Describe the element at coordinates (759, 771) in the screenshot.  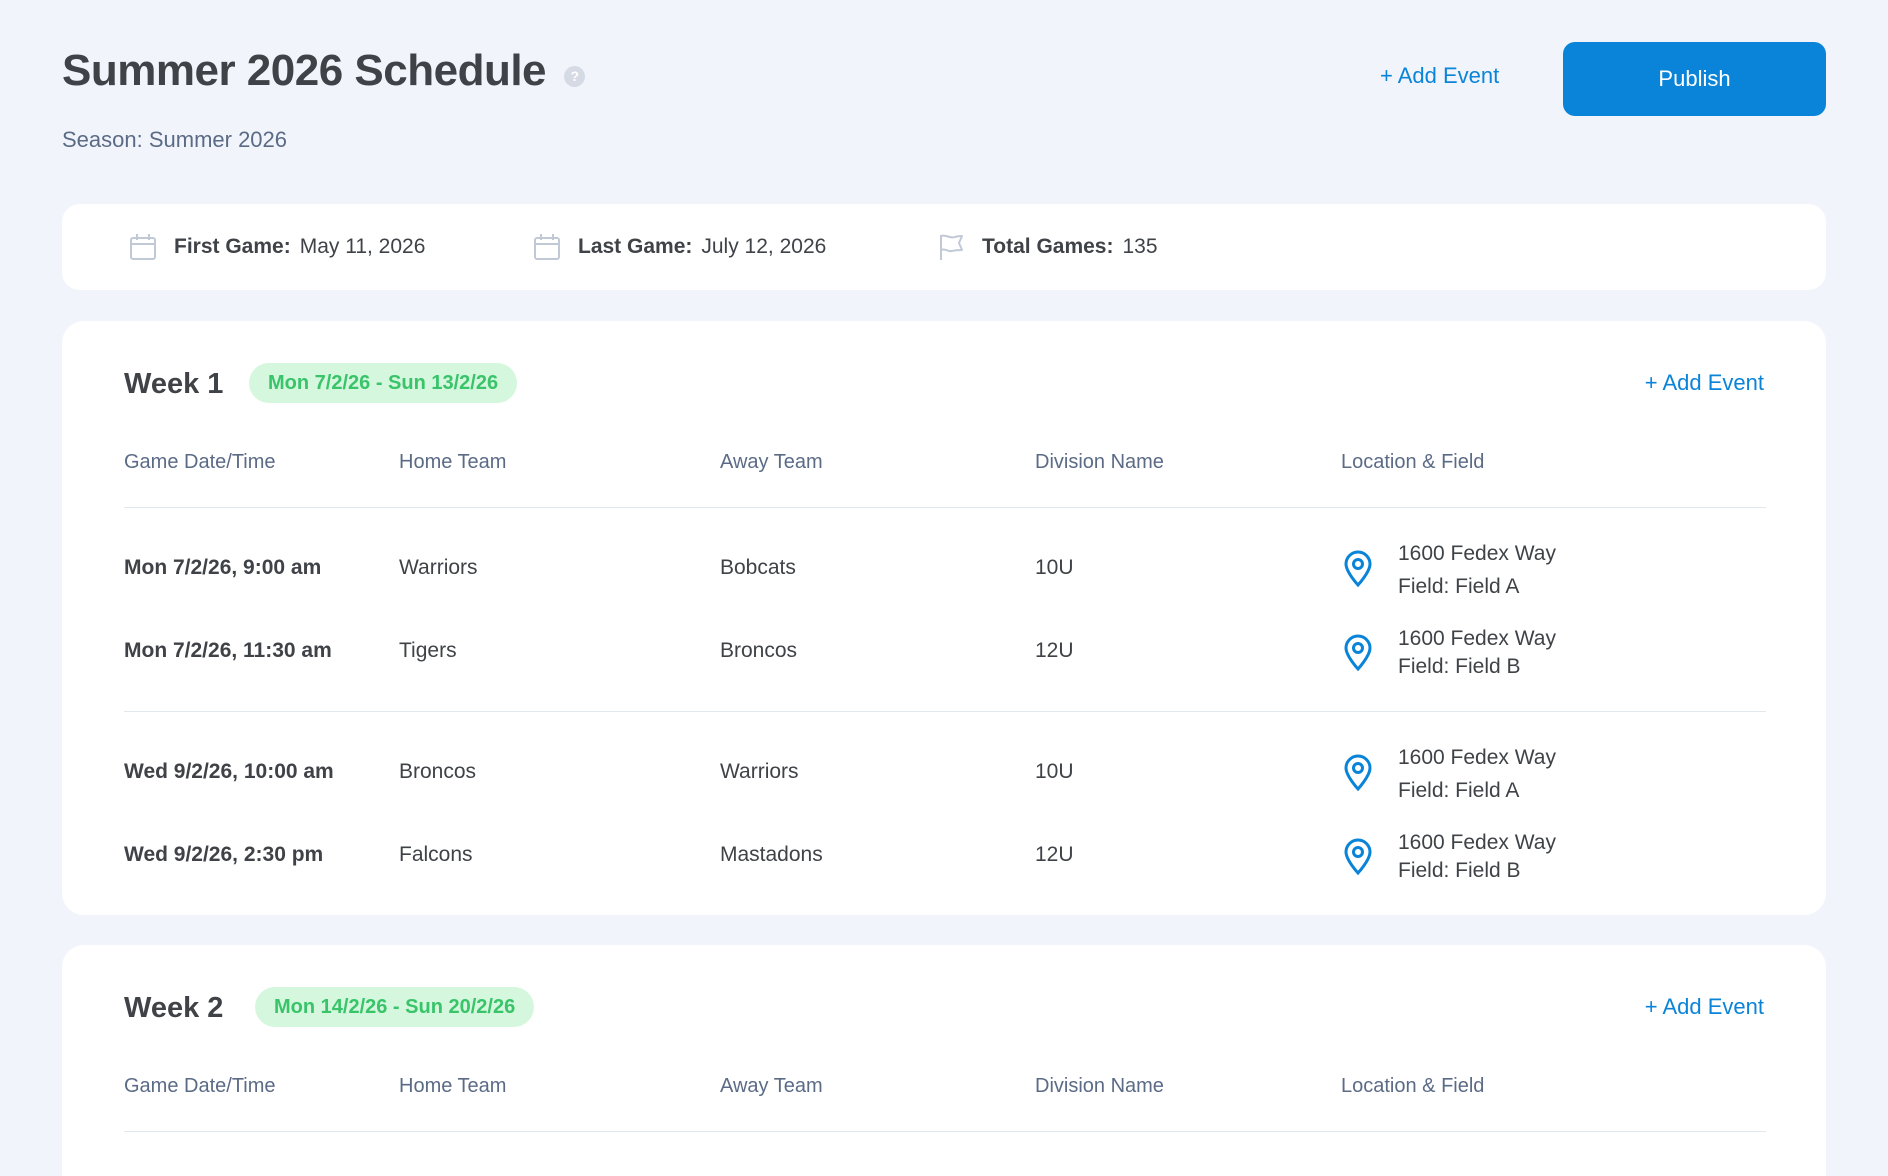
I see `away-team: Warriors` at that location.